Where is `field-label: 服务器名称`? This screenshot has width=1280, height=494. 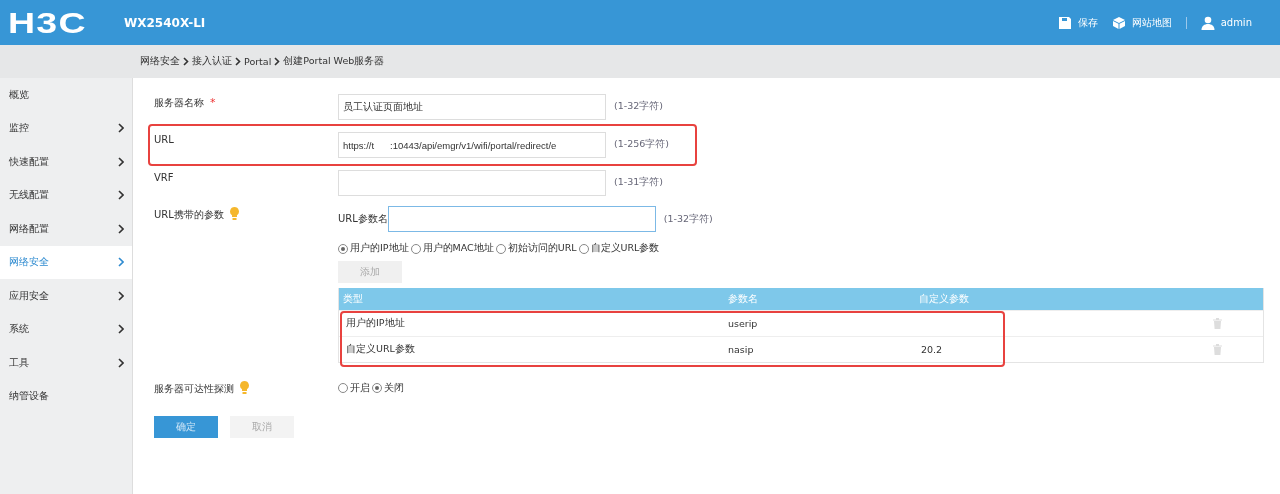 field-label: 服务器名称 is located at coordinates (179, 103).